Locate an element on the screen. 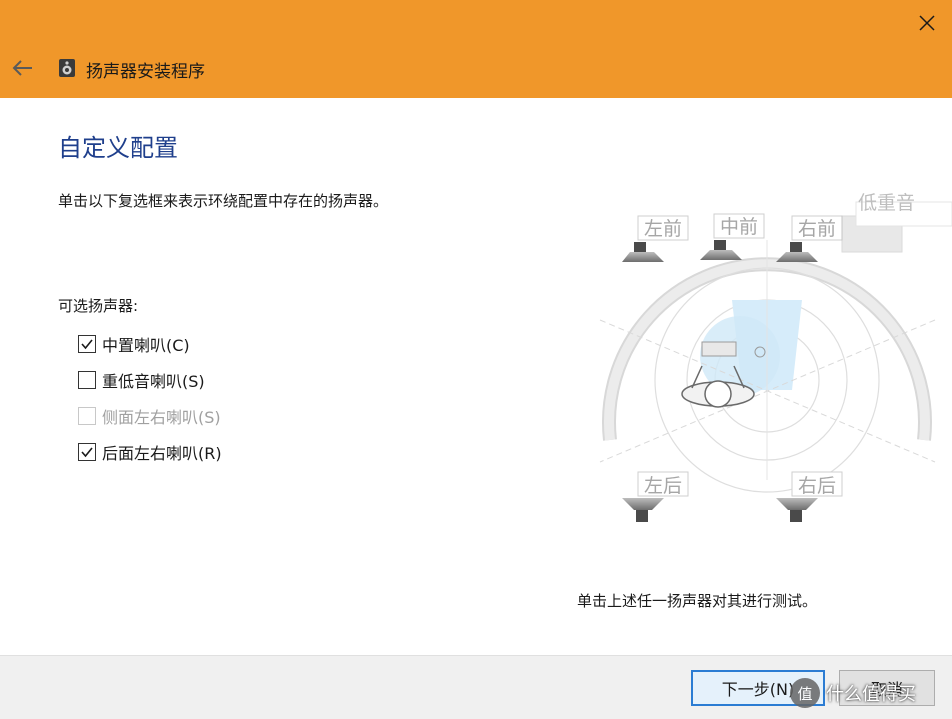 The height and width of the screenshot is (719, 952). watermark: 值 什么值得买 is located at coordinates (870, 693).